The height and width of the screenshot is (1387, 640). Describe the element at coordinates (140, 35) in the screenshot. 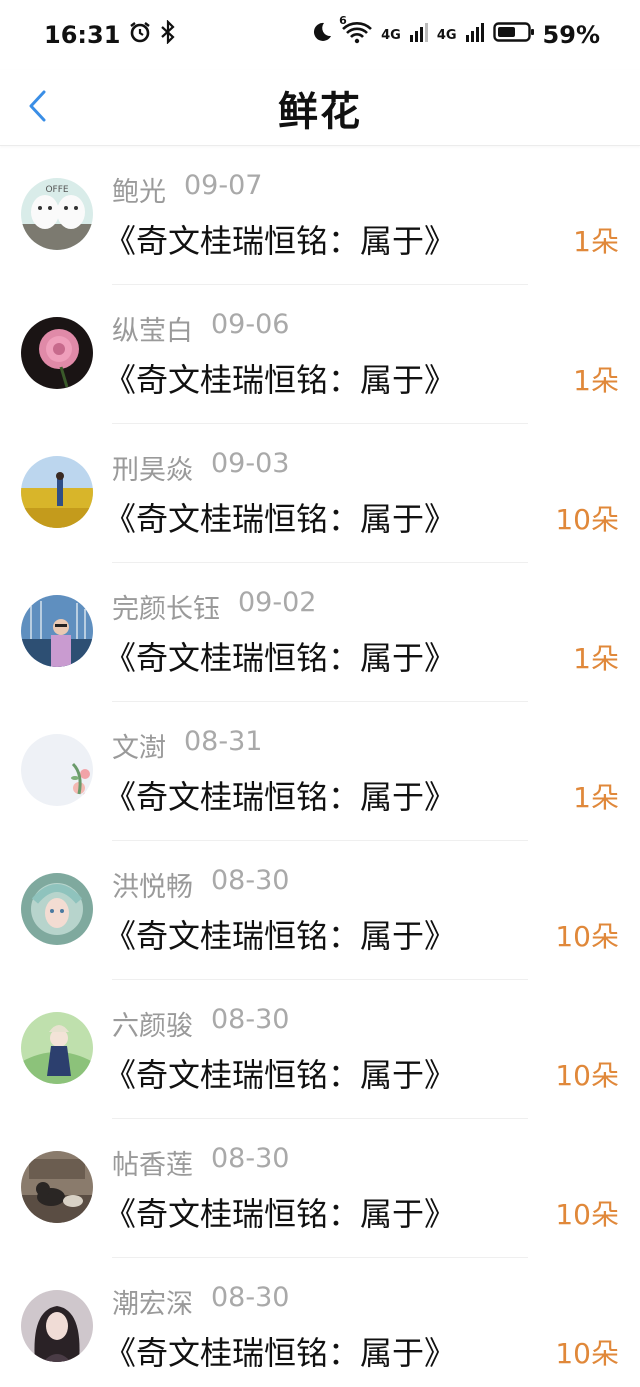

I see `alarm-icon` at that location.